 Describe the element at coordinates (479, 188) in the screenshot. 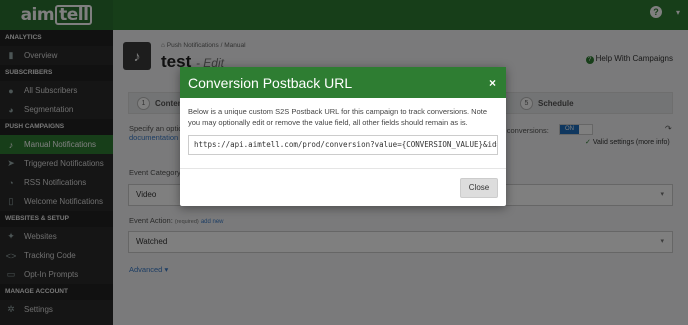

I see `close-button: Close` at that location.